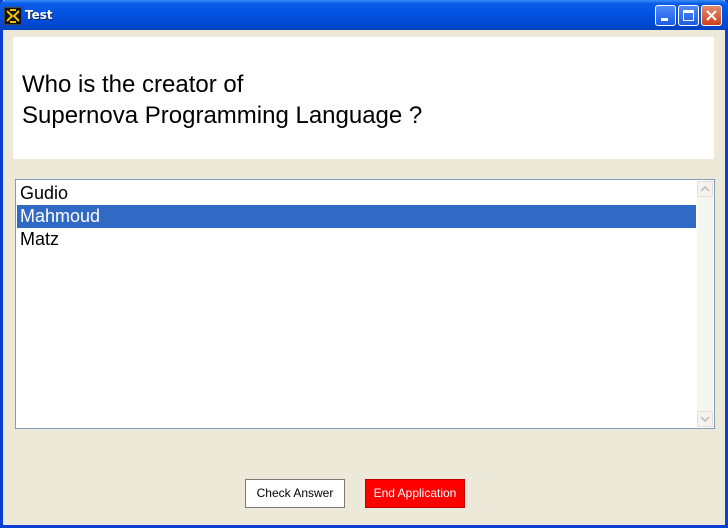  Describe the element at coordinates (295, 493) in the screenshot. I see `check-answer-button: Check Answer` at that location.